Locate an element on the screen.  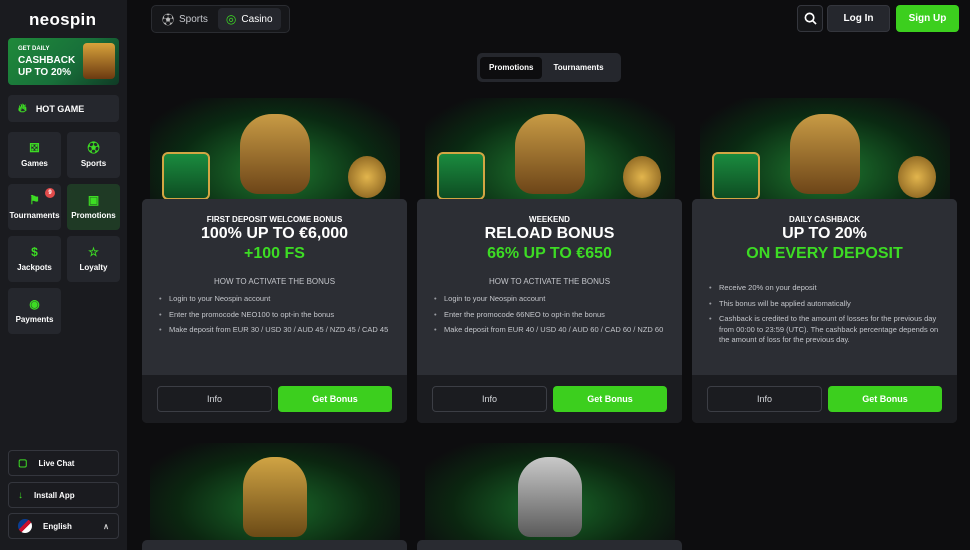
install-app-button: ↓ Install App is located at coordinates (63, 495).